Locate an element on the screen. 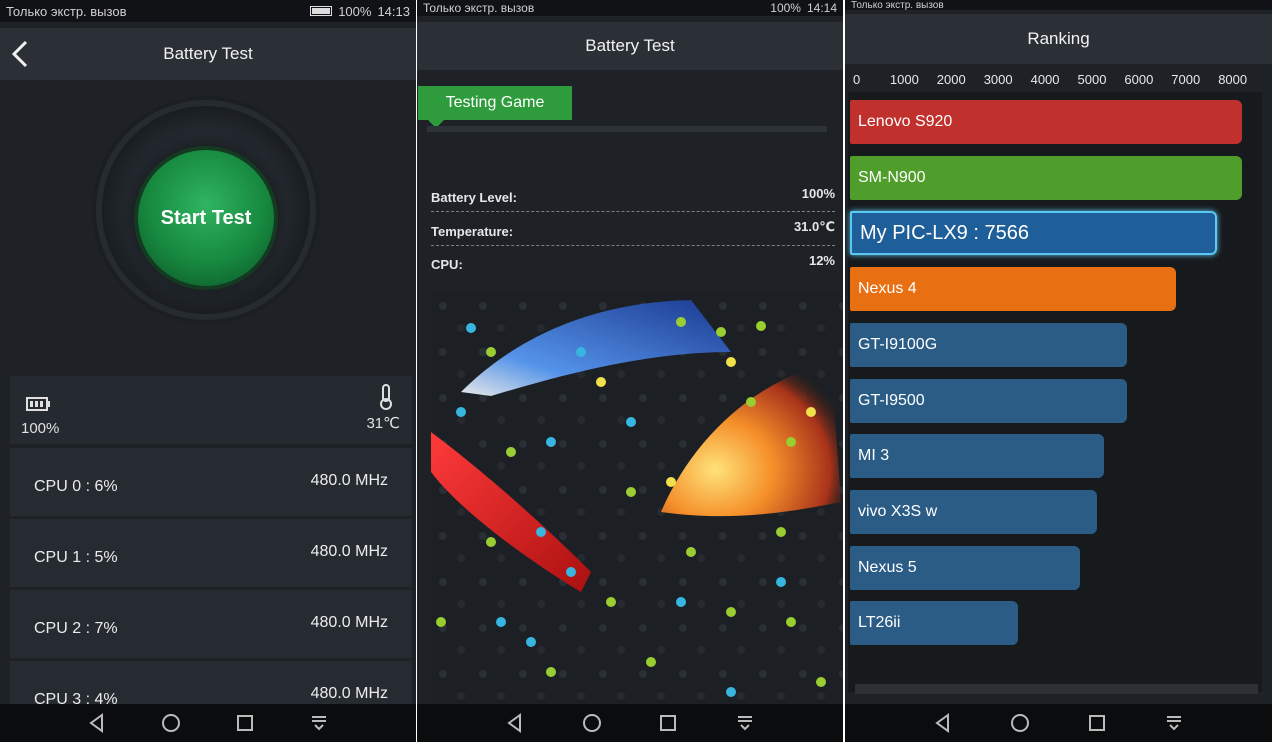 The image size is (1272, 742). ranking-bar: GT-I9100G is located at coordinates (988, 344).